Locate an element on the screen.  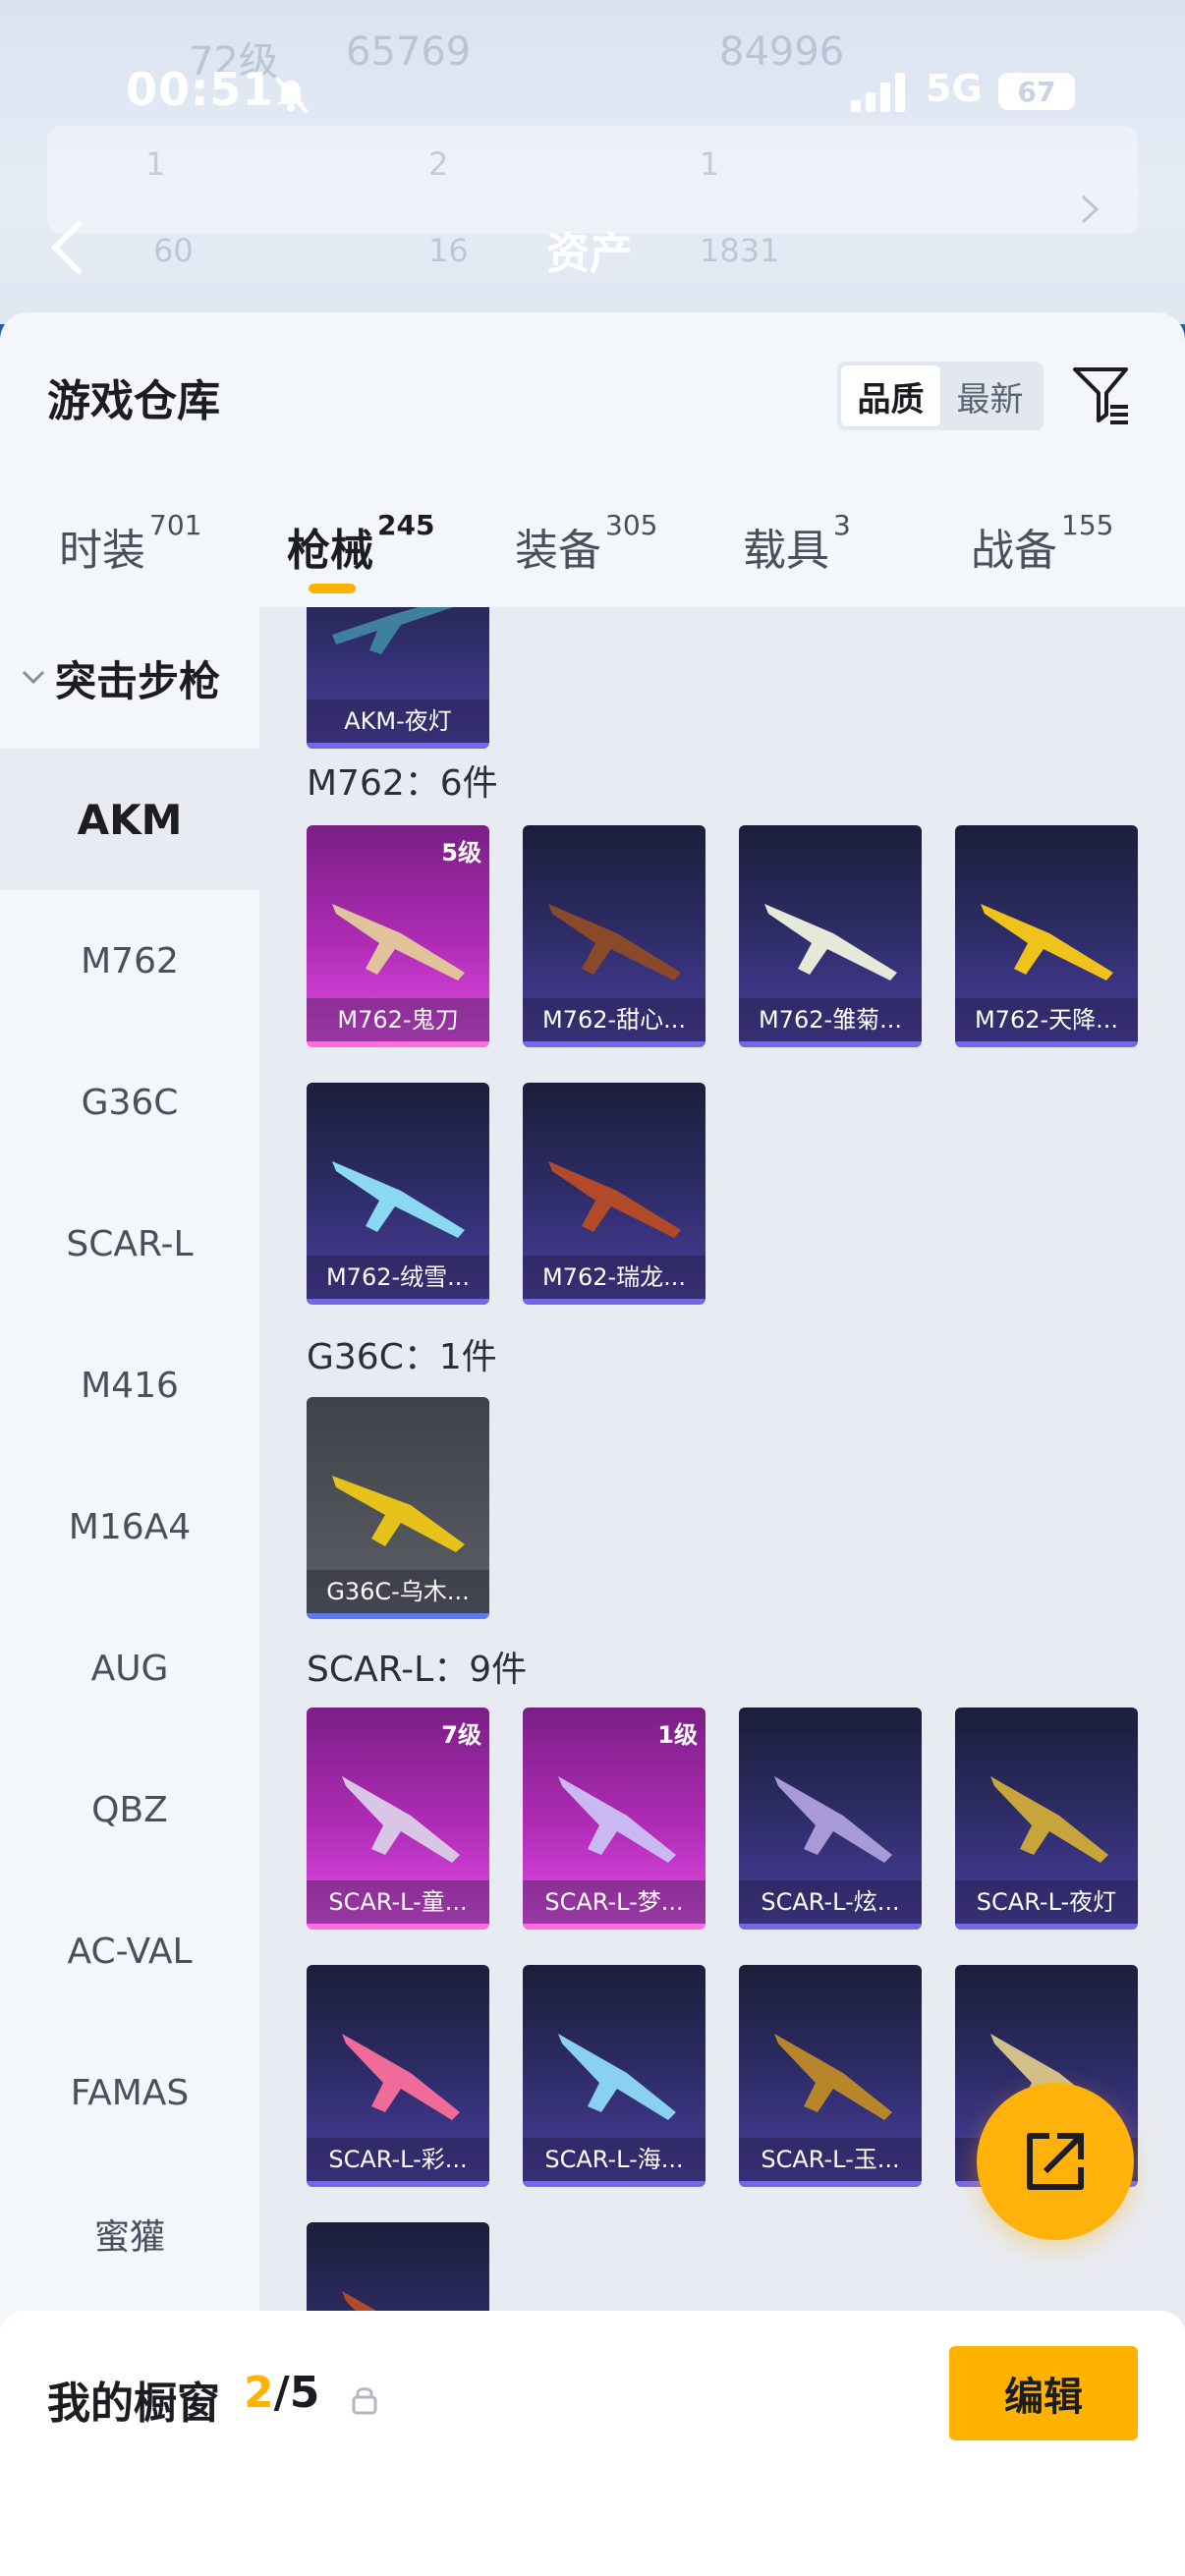
back-arrow-icon is located at coordinates (68, 247).